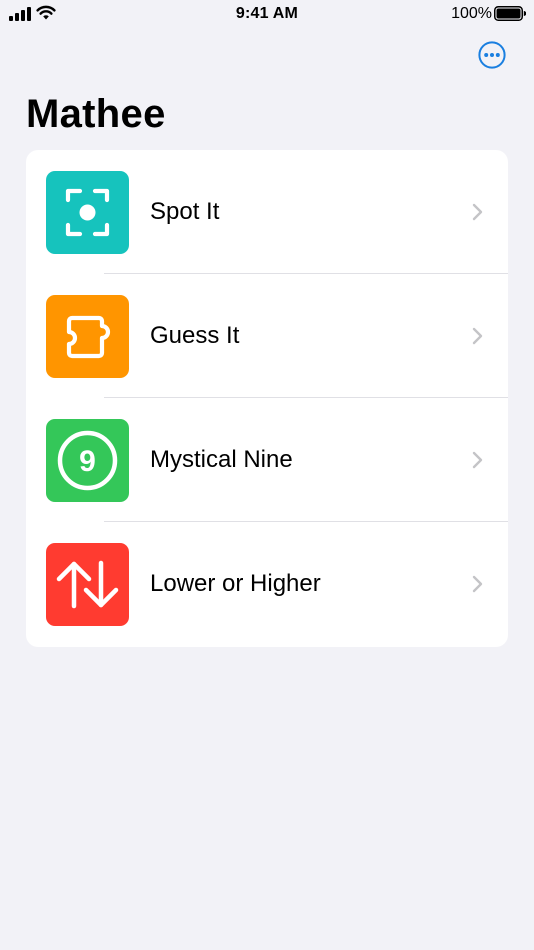 Image resolution: width=534 pixels, height=950 pixels. Describe the element at coordinates (267, 212) in the screenshot. I see `list-item-spot-it: Spot It` at that location.